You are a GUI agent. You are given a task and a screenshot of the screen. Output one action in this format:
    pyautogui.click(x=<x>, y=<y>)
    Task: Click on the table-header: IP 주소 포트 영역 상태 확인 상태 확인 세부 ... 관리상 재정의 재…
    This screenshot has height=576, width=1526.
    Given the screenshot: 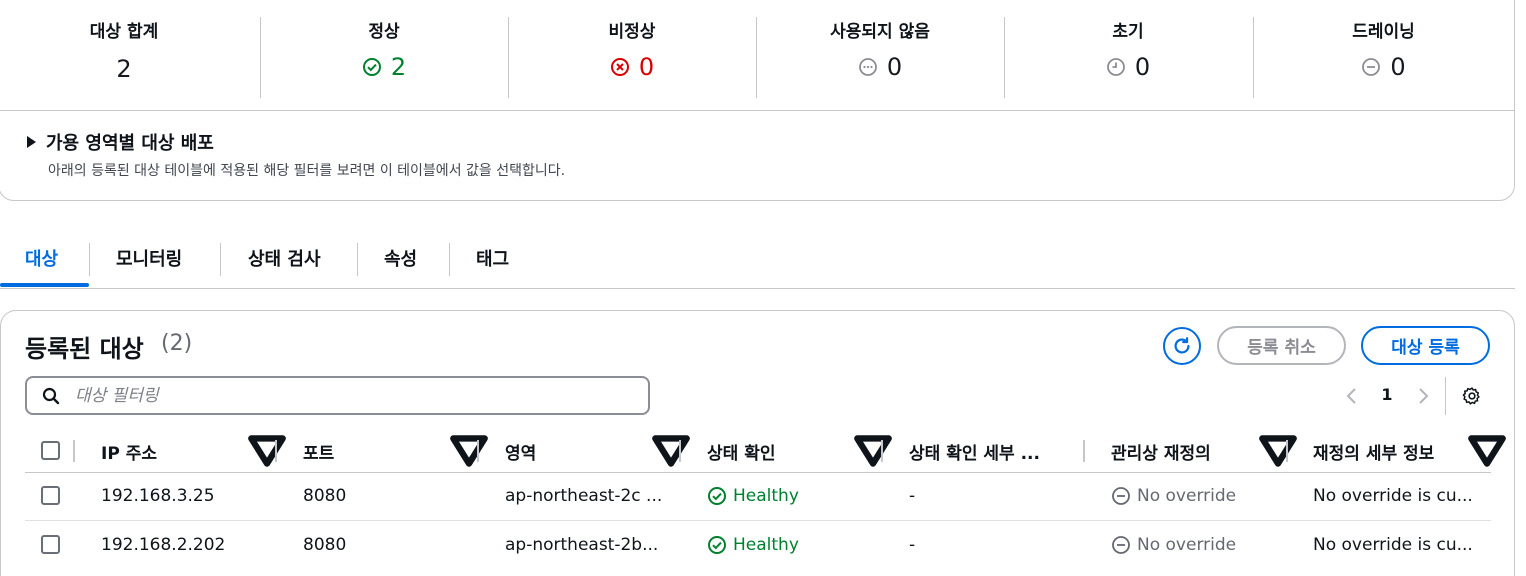 What is the action you would take?
    pyautogui.click(x=765, y=451)
    